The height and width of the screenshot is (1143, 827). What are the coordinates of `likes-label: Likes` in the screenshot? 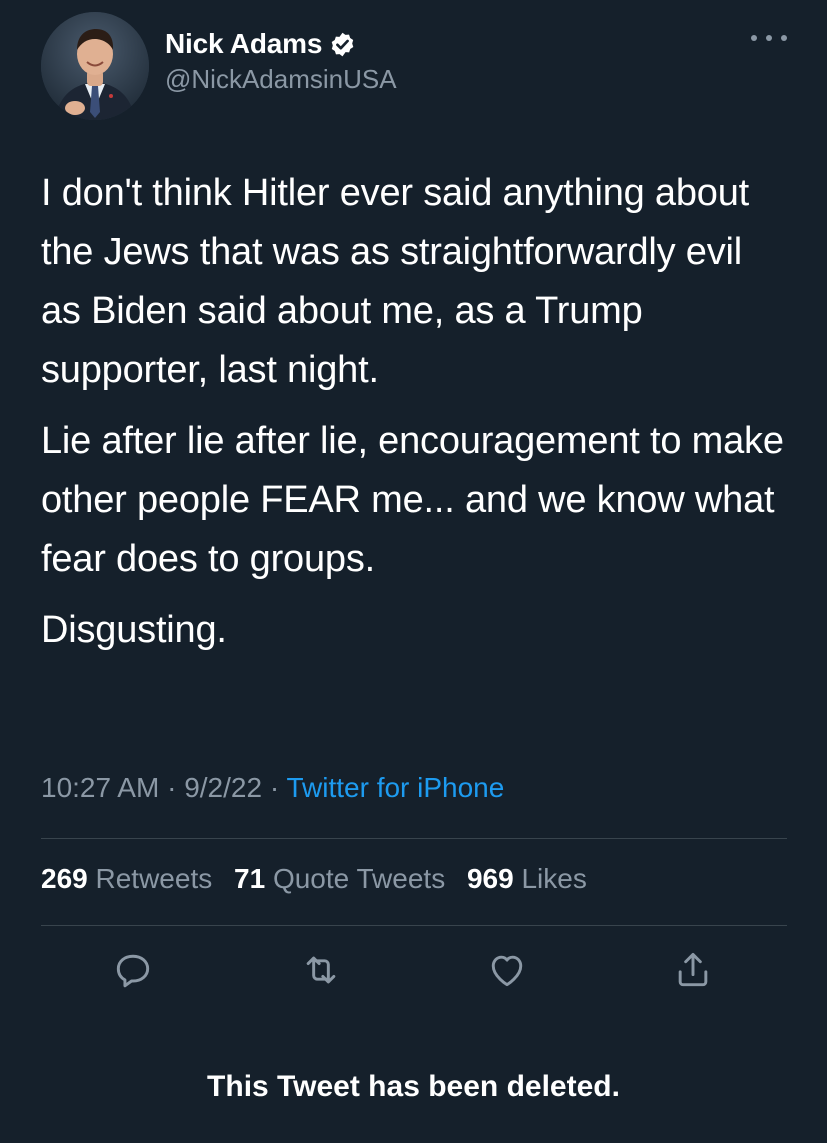 It's located at (554, 878).